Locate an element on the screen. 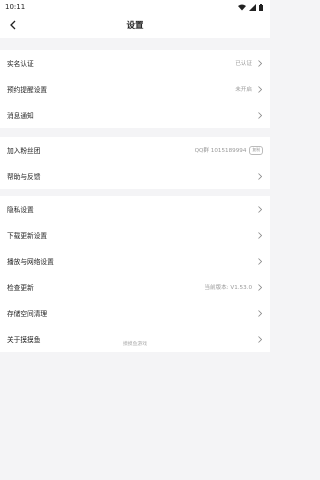  row-help-feedback: 帮助与反馈 is located at coordinates (135, 176).